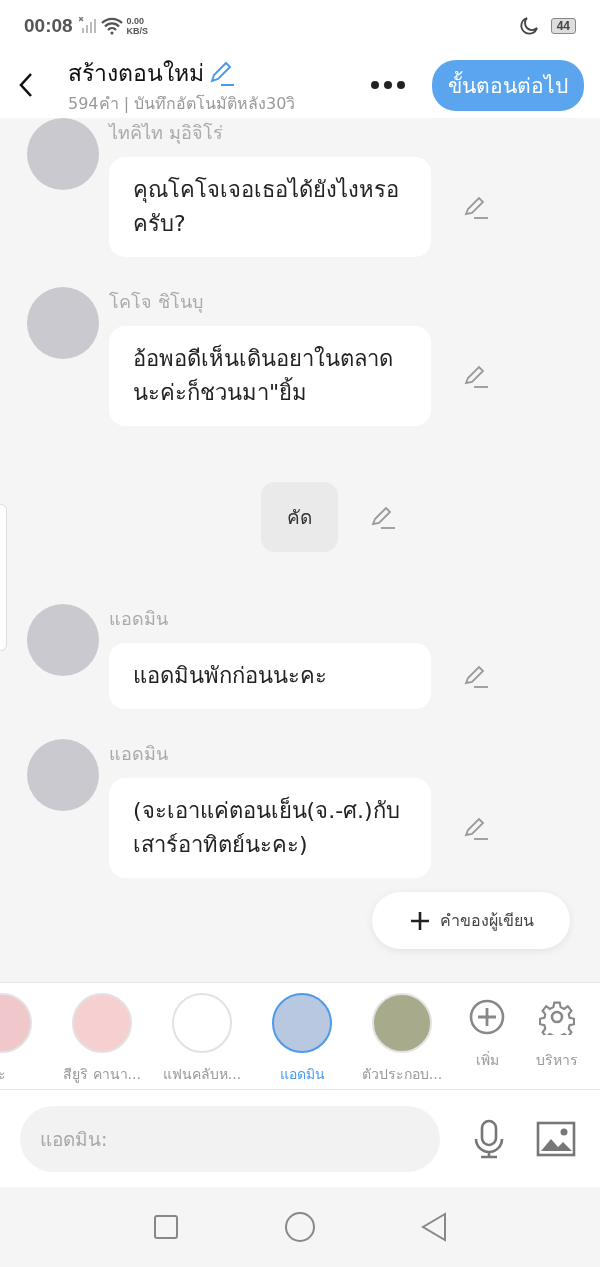 This screenshot has width=600, height=1267. Describe the element at coordinates (270, 207) in the screenshot. I see `message-bubble: คุณโคโจเจอเธอได้ยังไงหรอครับ?` at that location.